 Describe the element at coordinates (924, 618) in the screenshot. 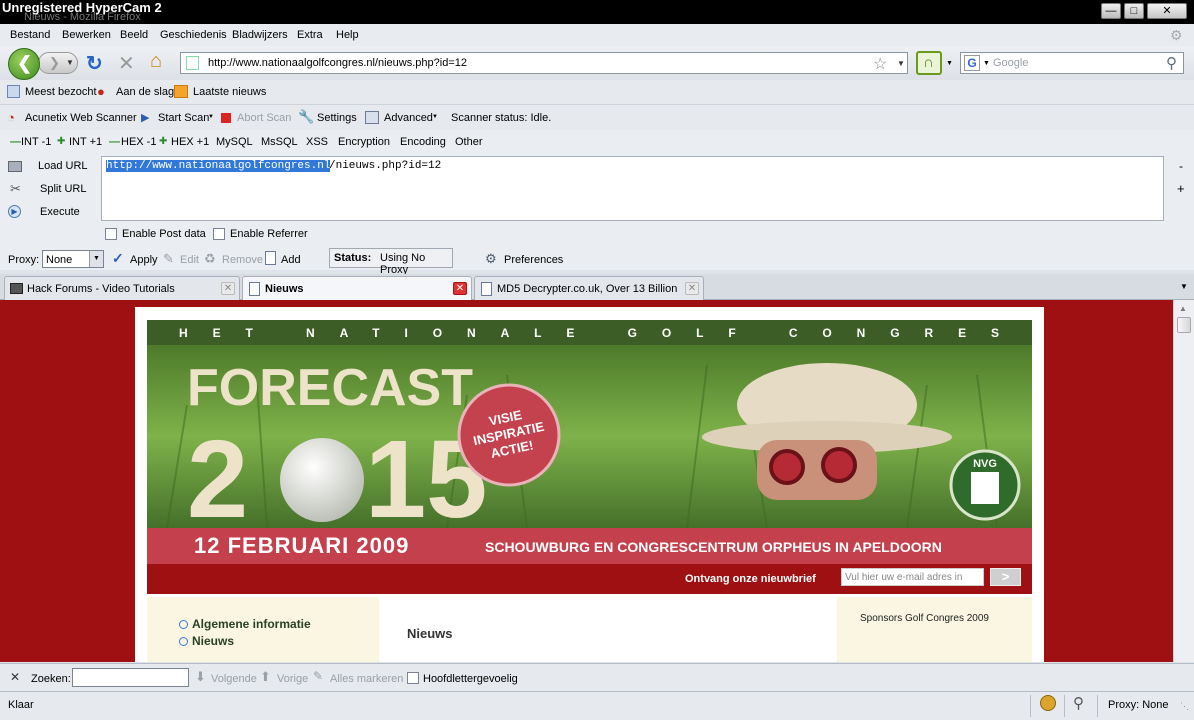

I see `sponsors-heading: Sponsors Golf Congres 2009` at that location.